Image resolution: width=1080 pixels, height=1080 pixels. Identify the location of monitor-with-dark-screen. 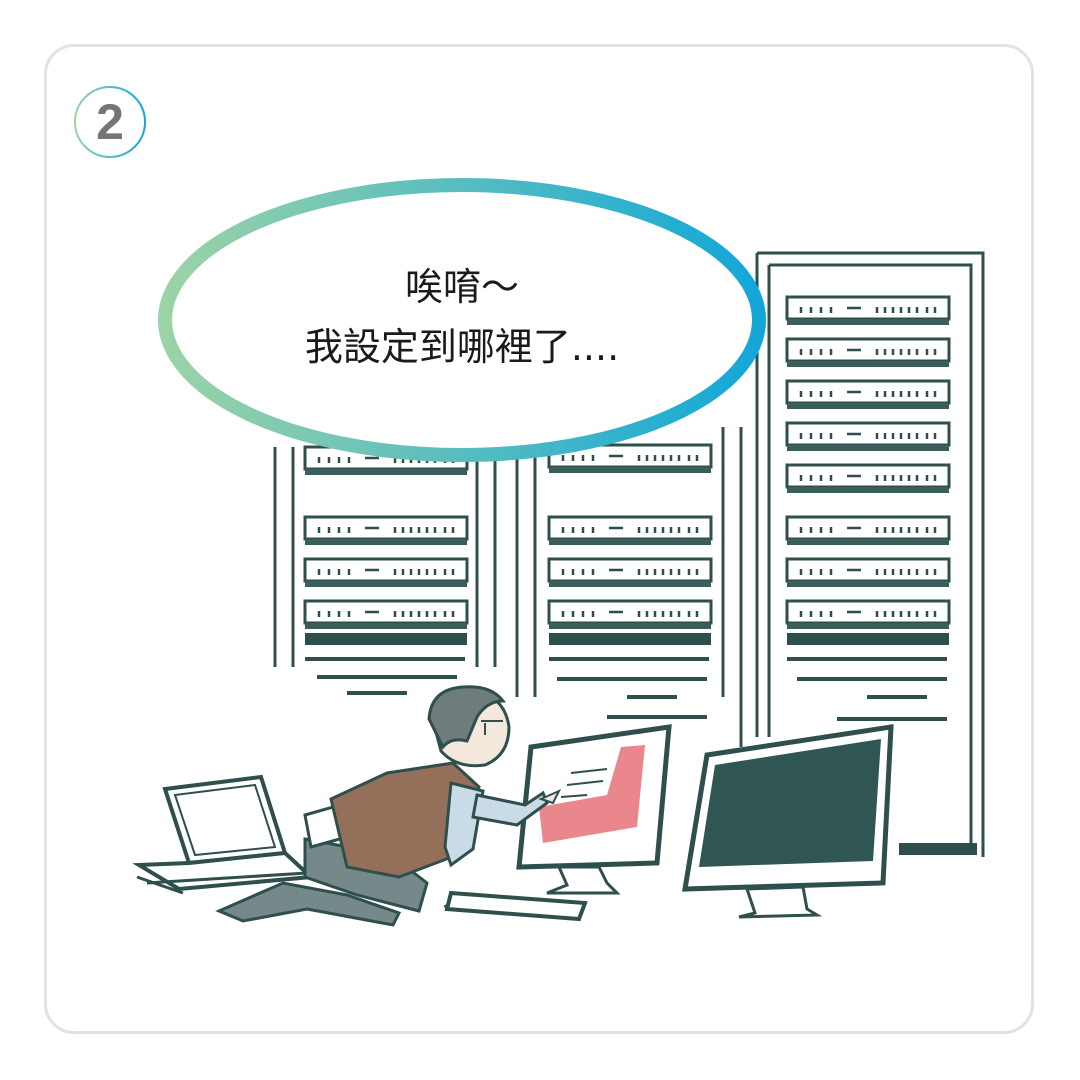
(788, 821).